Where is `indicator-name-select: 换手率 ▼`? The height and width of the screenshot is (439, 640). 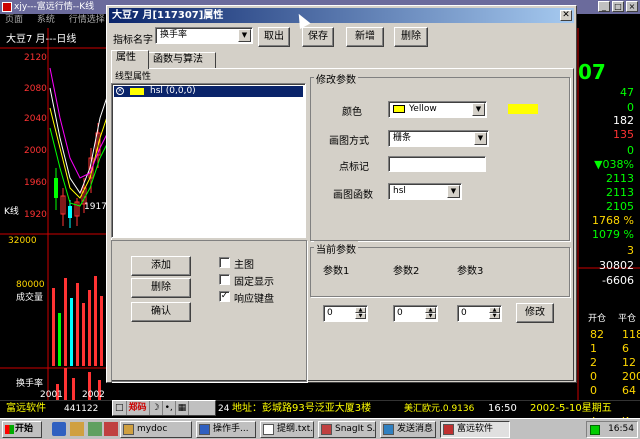
indicator-name-select: 换手率 ▼ is located at coordinates (204, 35).